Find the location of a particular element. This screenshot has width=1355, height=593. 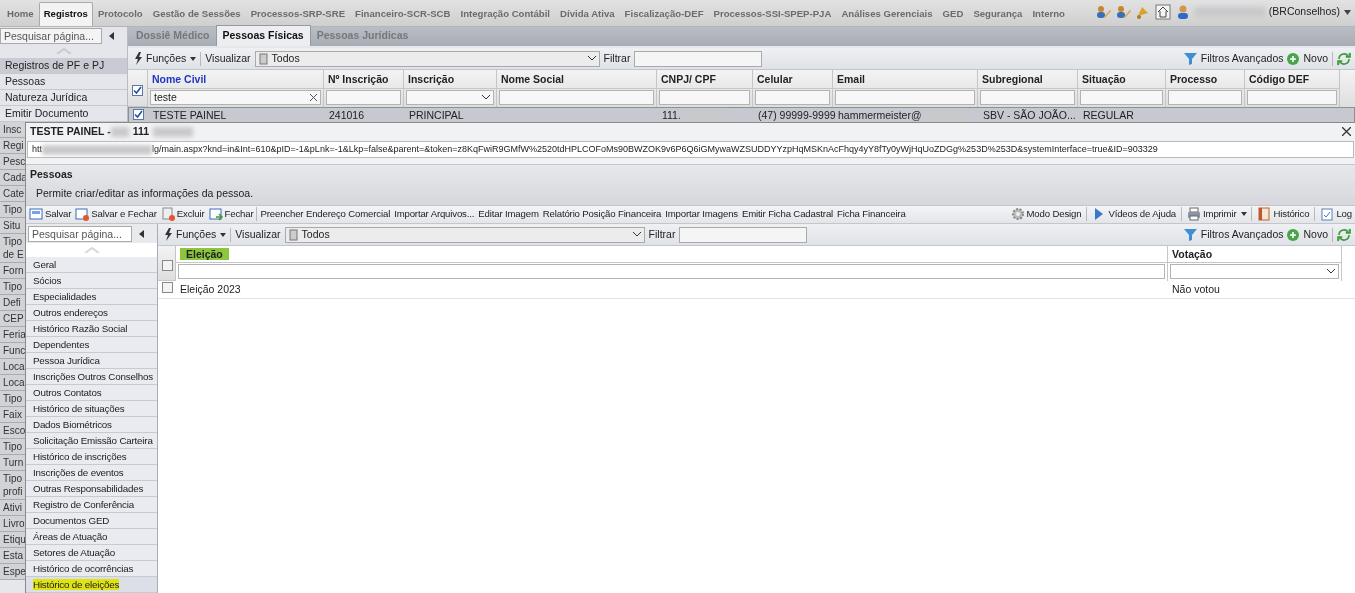

column-header: Eleição is located at coordinates (204, 254).